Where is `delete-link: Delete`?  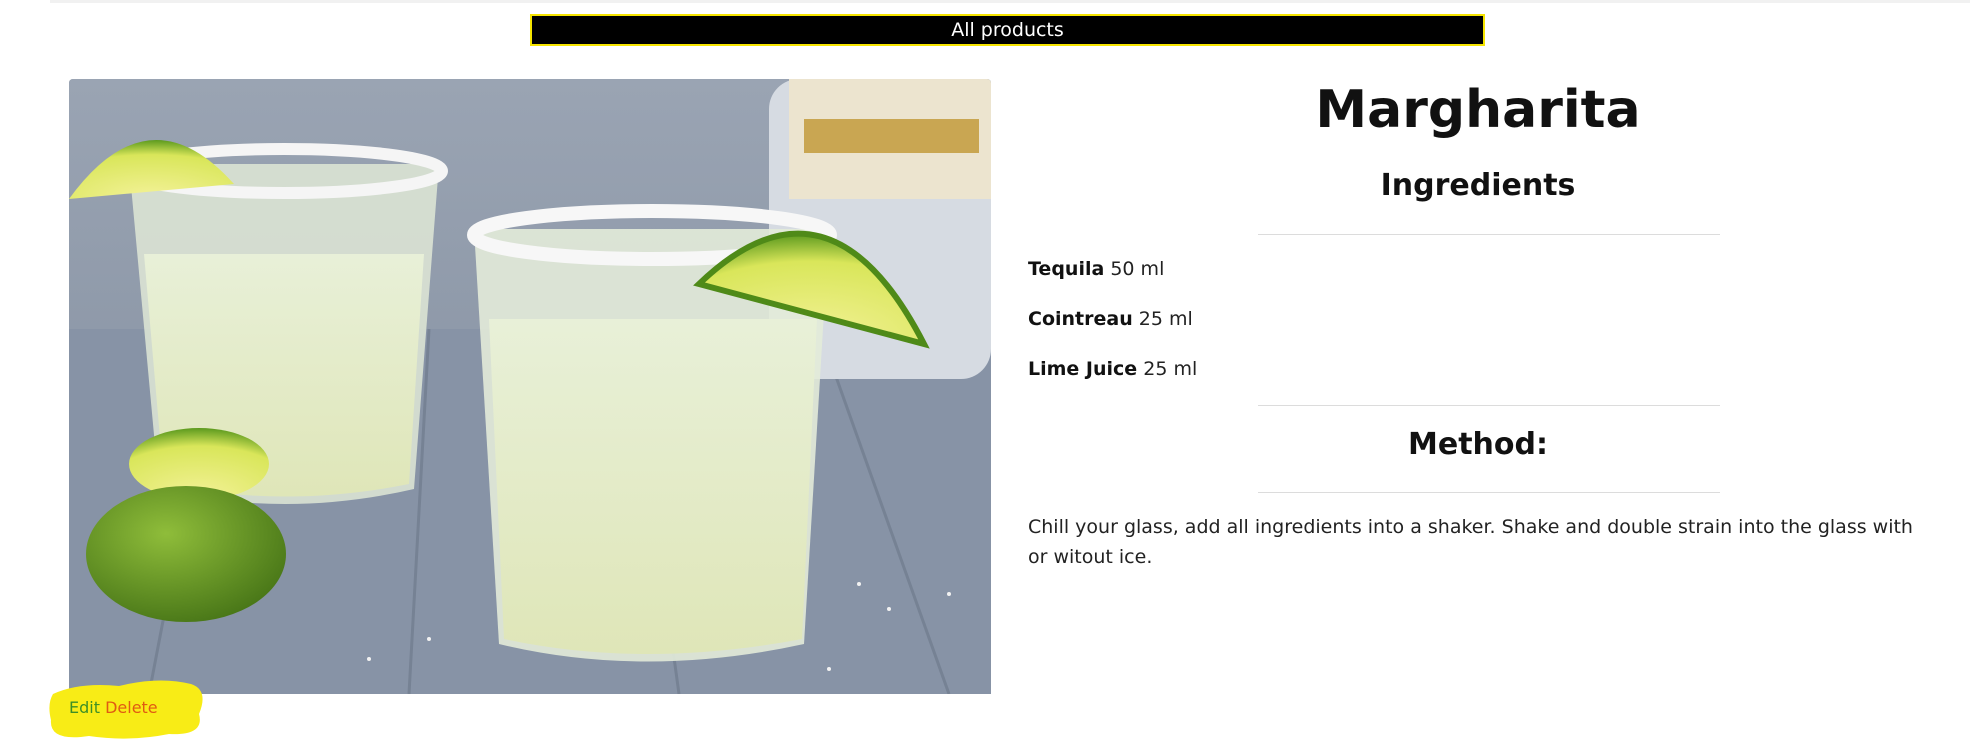
delete-link: Delete is located at coordinates (131, 707).